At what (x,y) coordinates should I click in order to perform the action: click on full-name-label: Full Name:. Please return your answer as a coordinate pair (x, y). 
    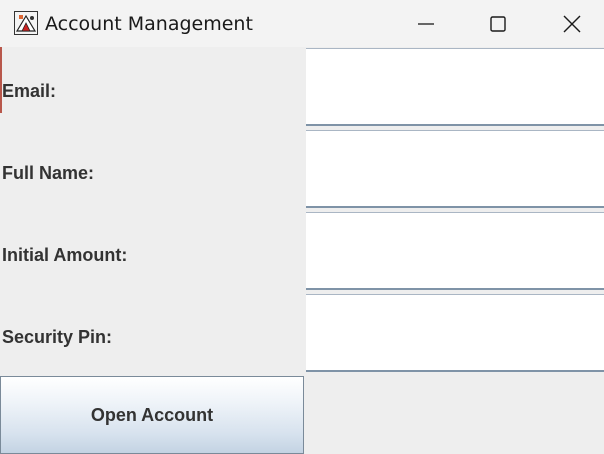
    Looking at the image, I should click on (48, 173).